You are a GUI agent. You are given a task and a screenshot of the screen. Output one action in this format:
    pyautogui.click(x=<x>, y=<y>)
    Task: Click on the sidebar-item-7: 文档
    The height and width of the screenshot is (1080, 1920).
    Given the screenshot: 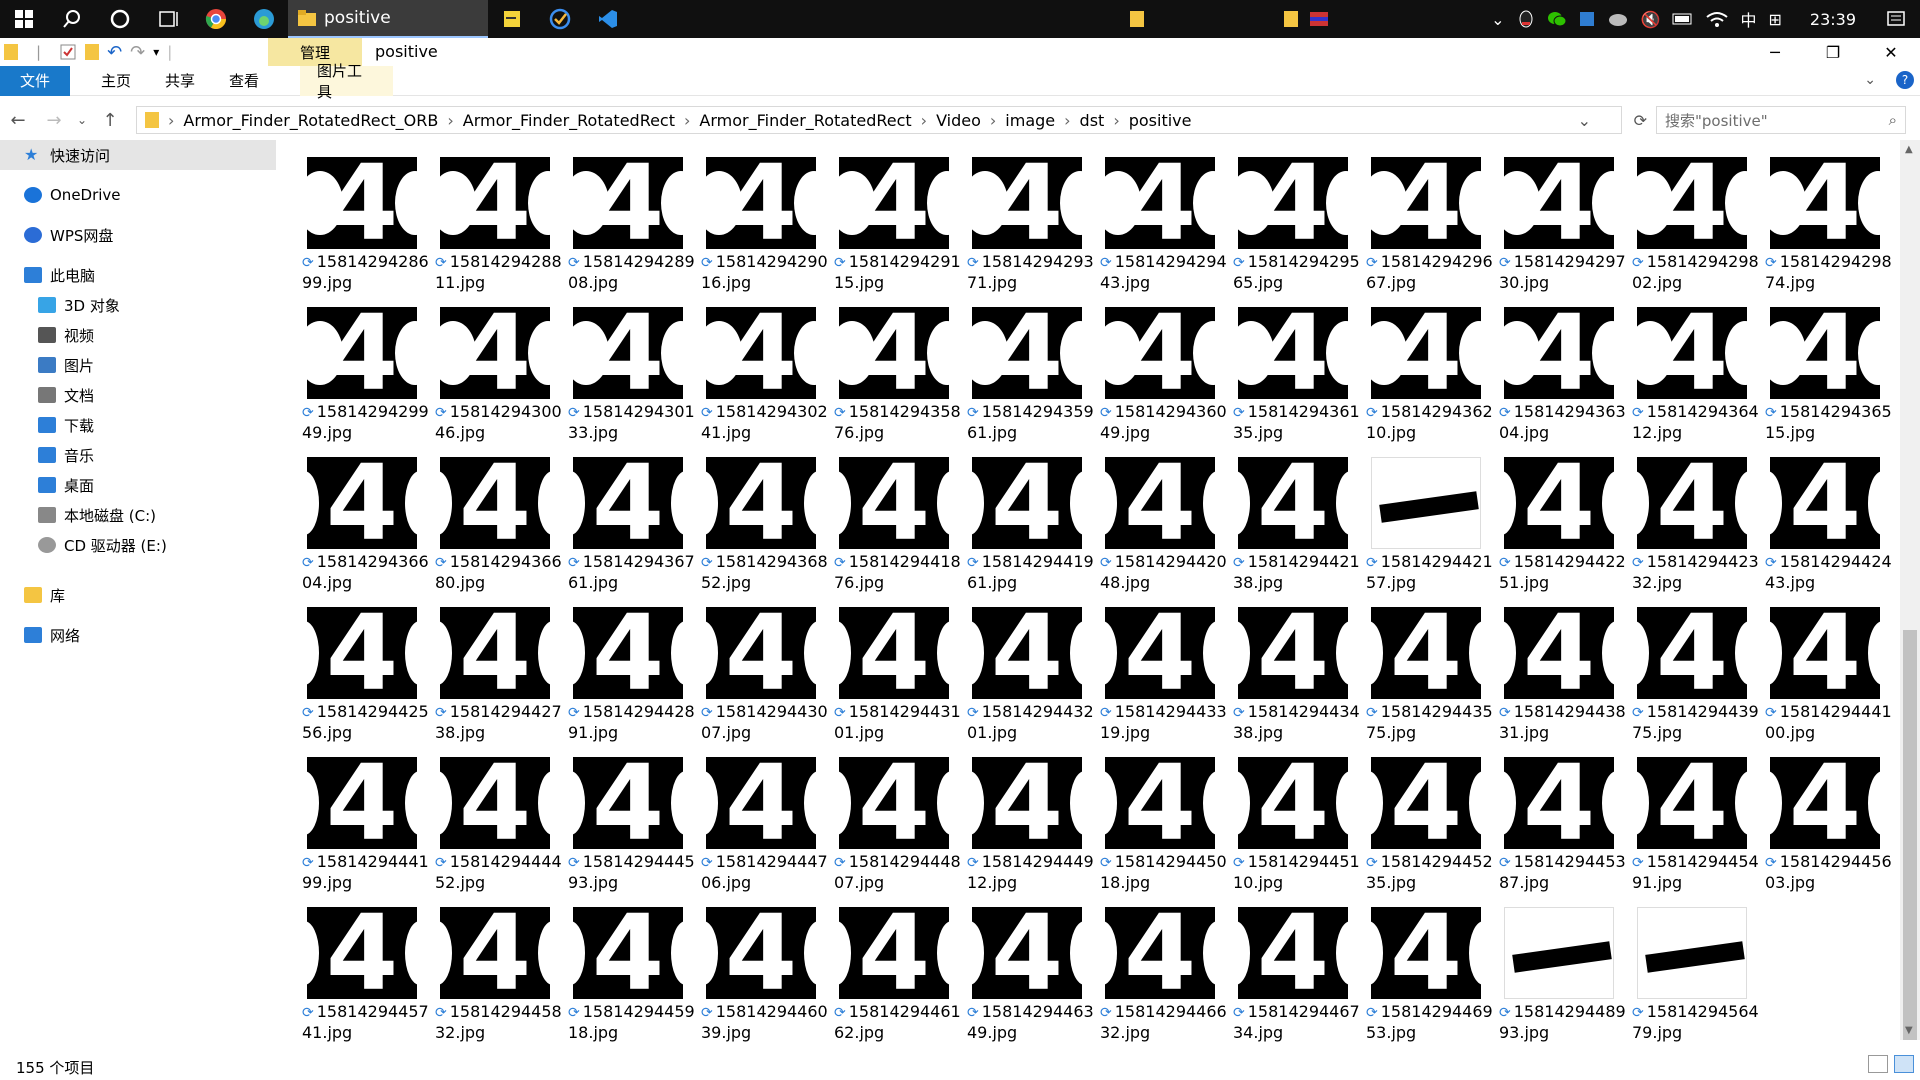 What is the action you would take?
    pyautogui.click(x=138, y=395)
    